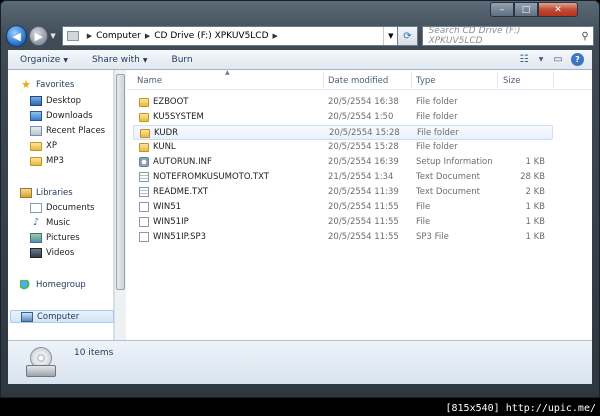 The height and width of the screenshot is (416, 600). I want to click on column-type: Type, so click(426, 81).